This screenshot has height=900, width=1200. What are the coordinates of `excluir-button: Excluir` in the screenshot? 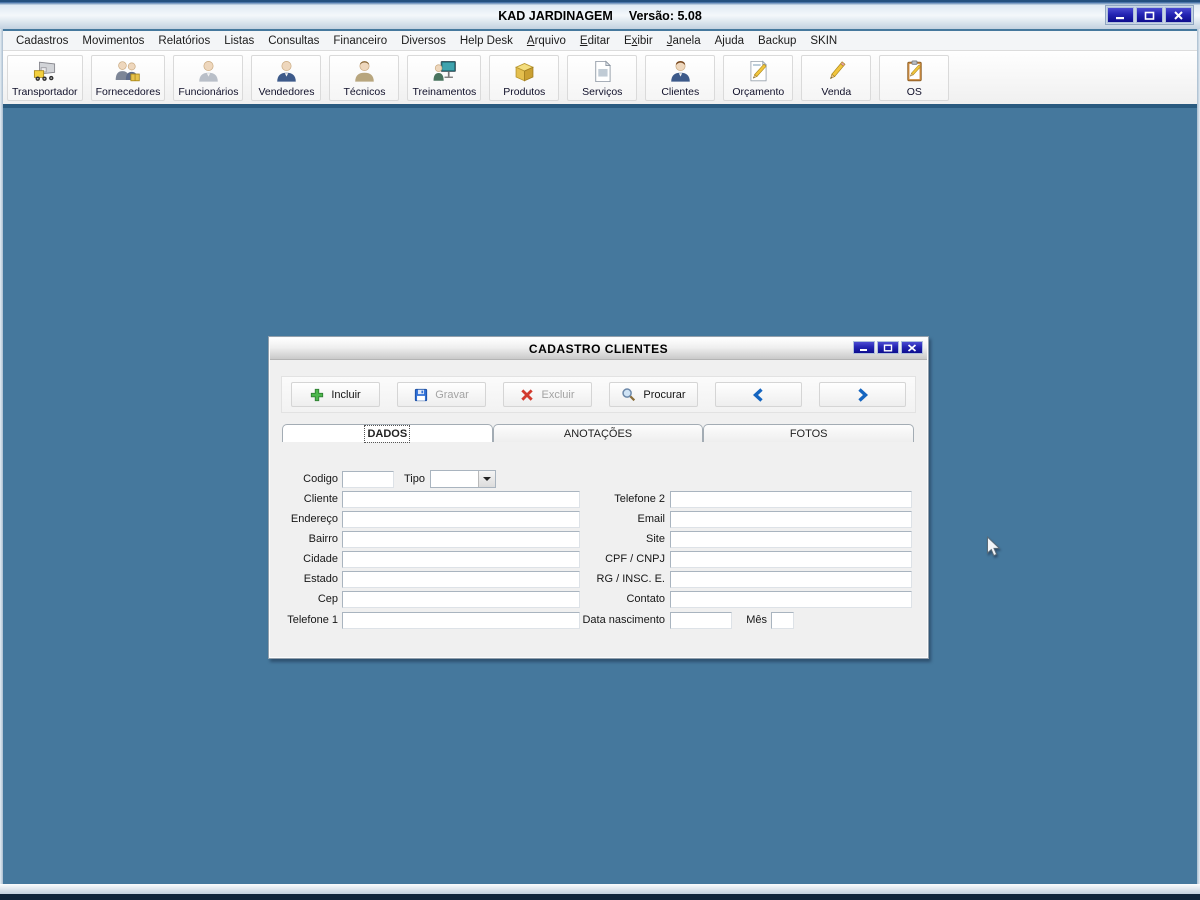 It's located at (547, 394).